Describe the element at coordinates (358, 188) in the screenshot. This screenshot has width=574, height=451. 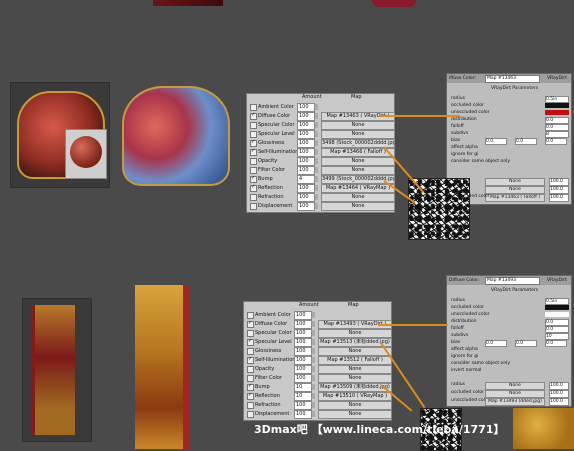
I see `map-slot-button: Map #13464 ( VRayMap )` at that location.